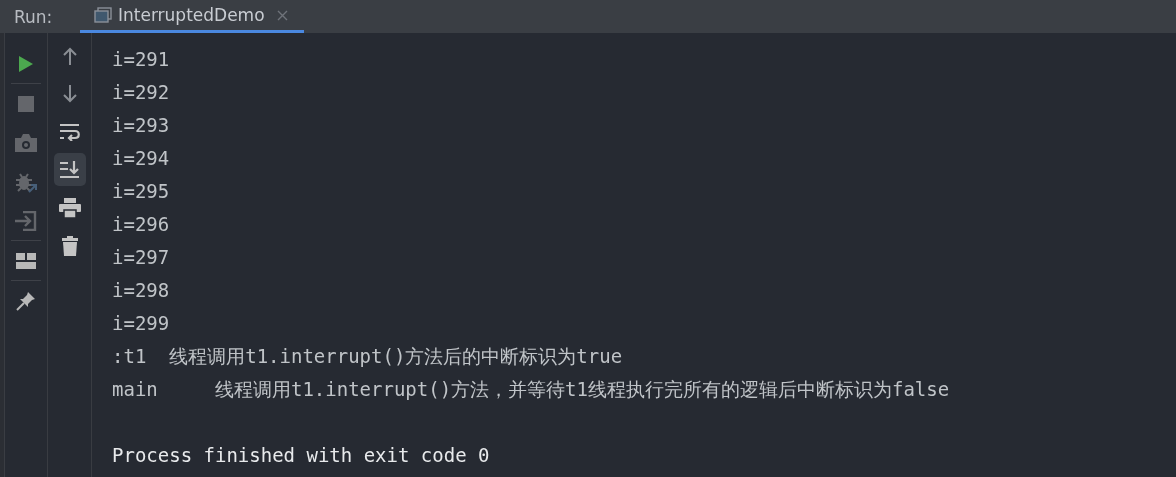 The width and height of the screenshot is (1176, 477). What do you see at coordinates (141, 224) in the screenshot?
I see `console-line: i=296` at bounding box center [141, 224].